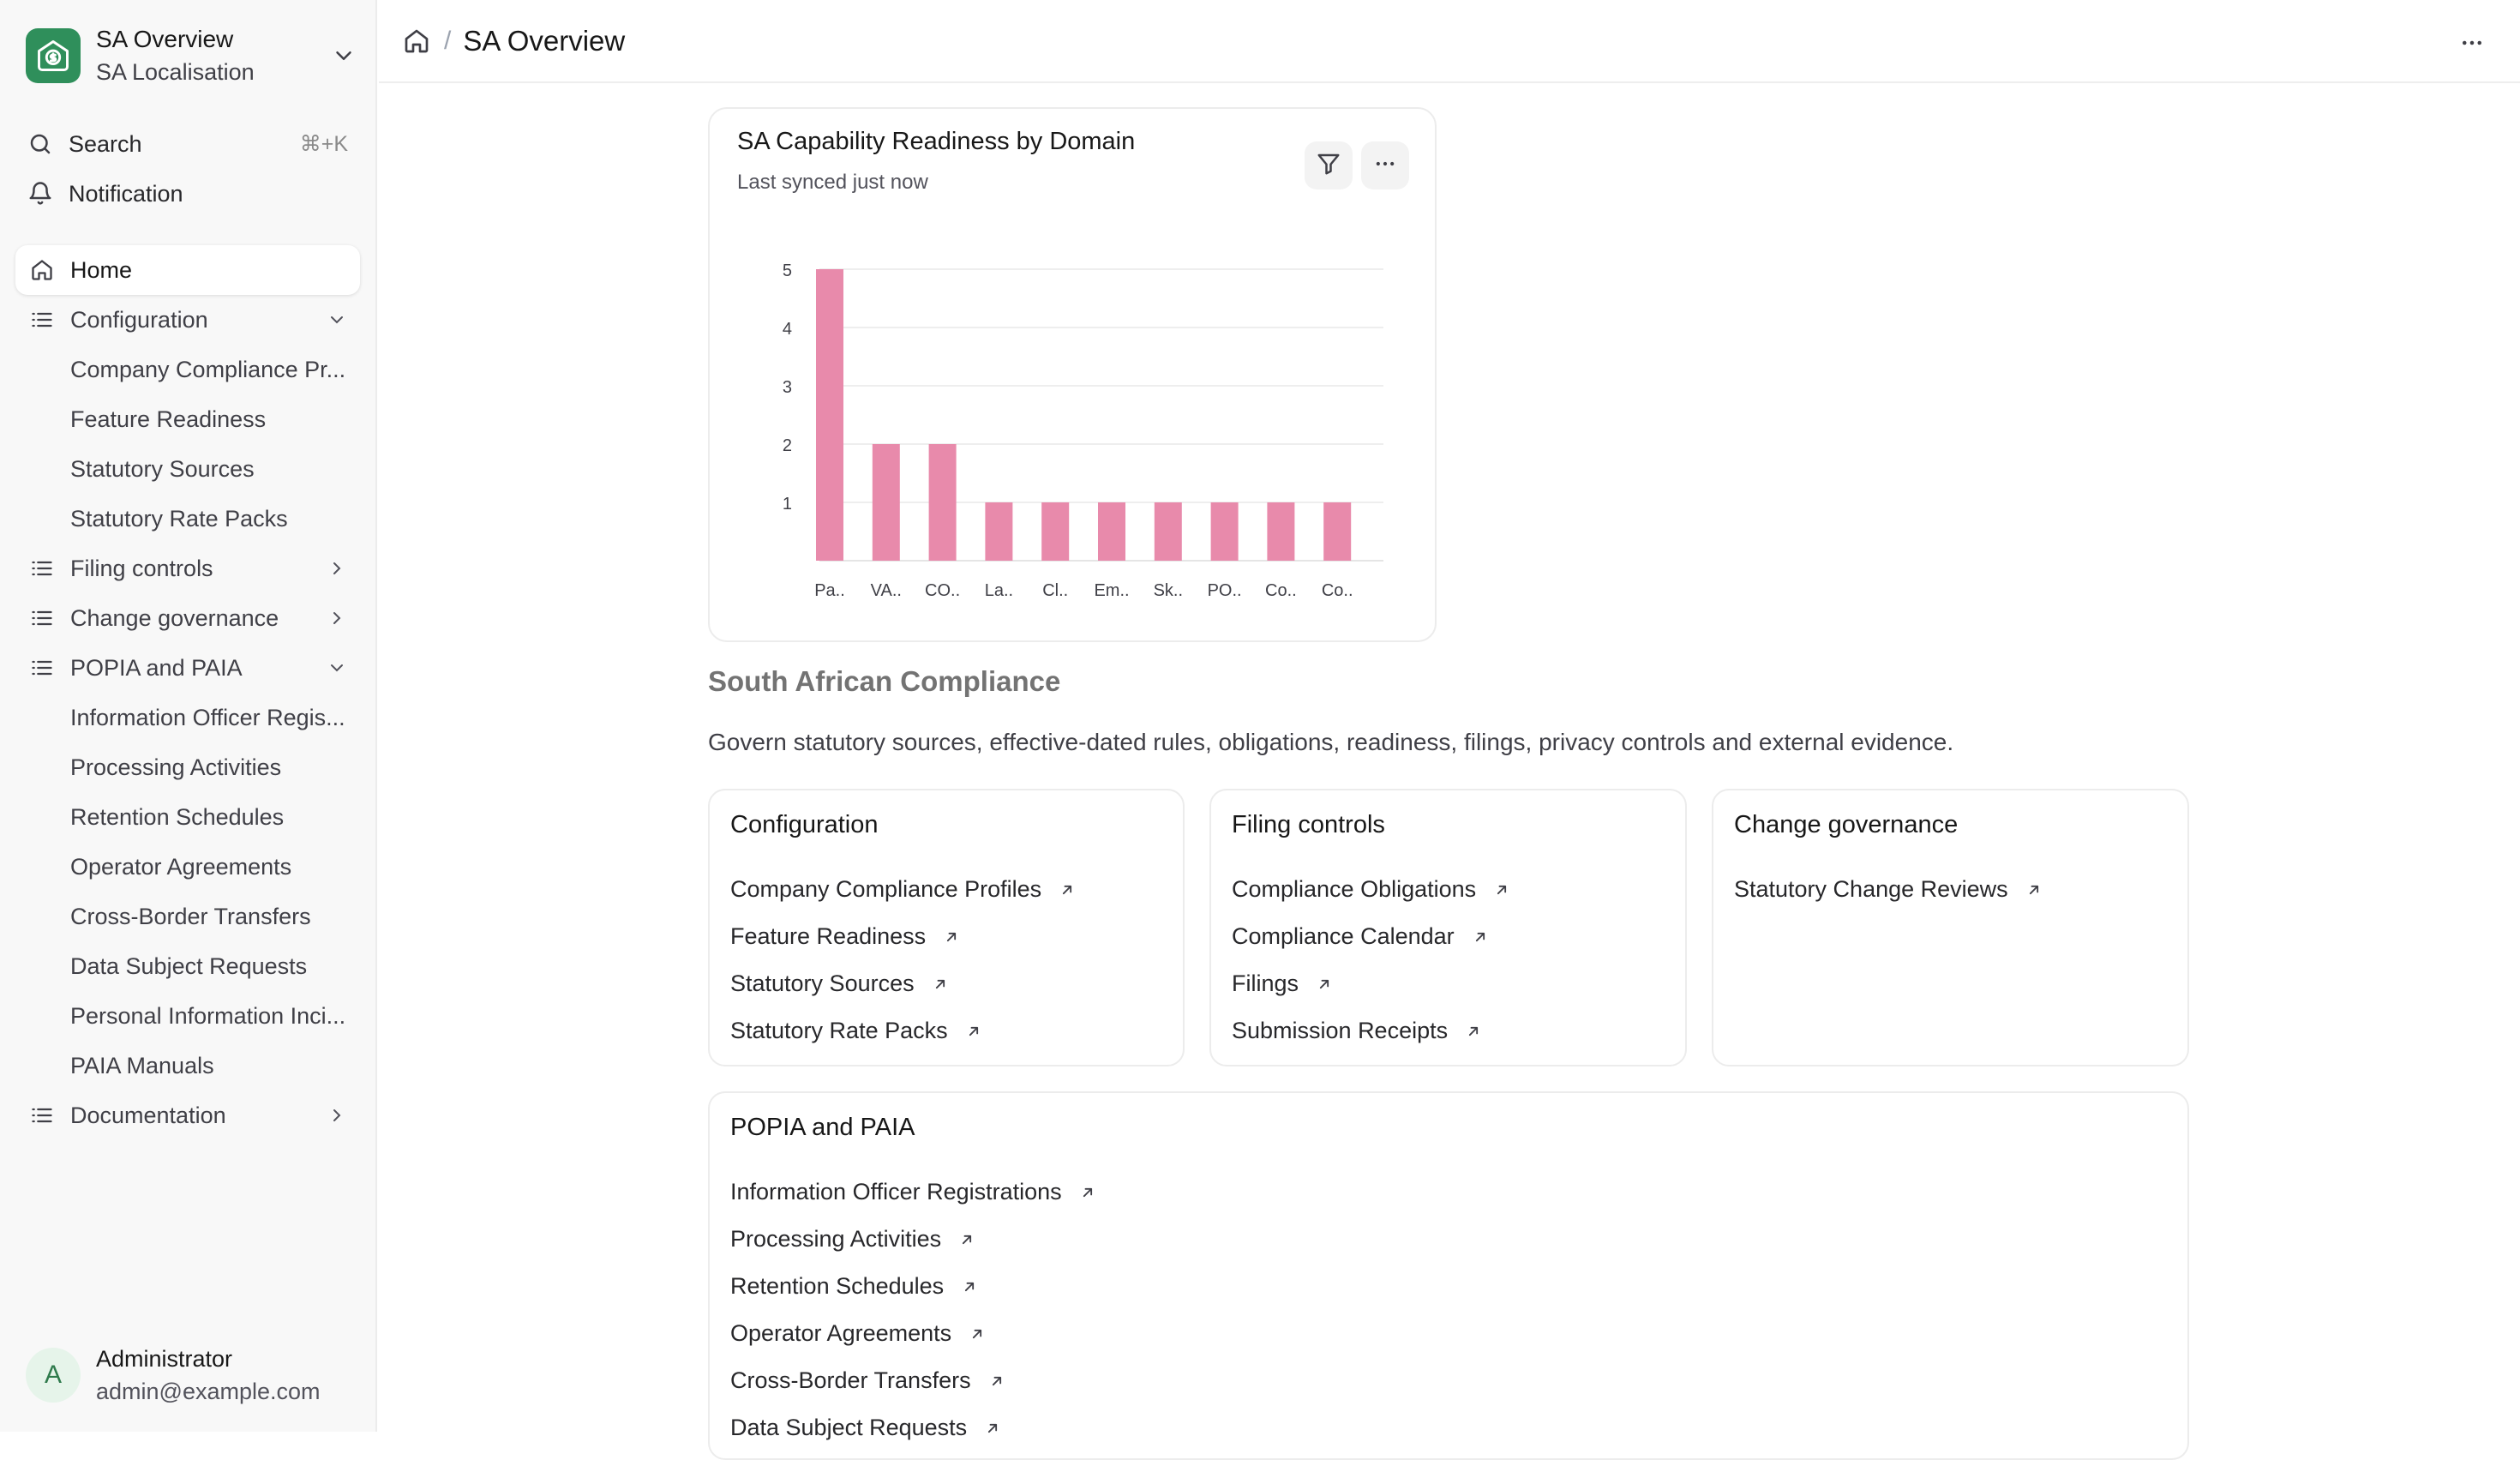 The image size is (2520, 1460). I want to click on sidebar-subitem-data-subject-requests: Data Subject Requests, so click(187, 966).